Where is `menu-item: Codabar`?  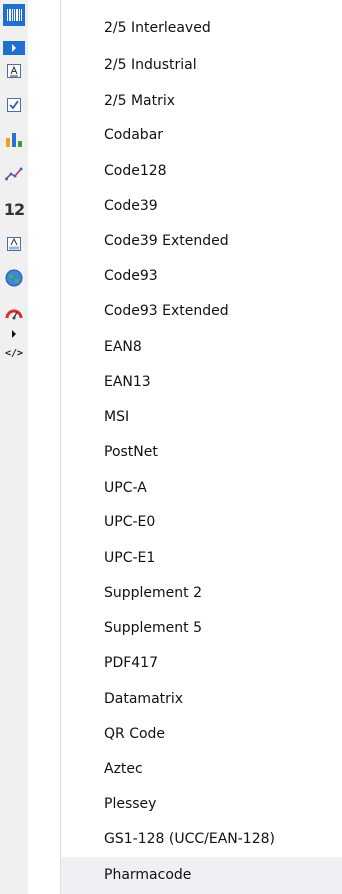
menu-item: Codabar is located at coordinates (201, 135).